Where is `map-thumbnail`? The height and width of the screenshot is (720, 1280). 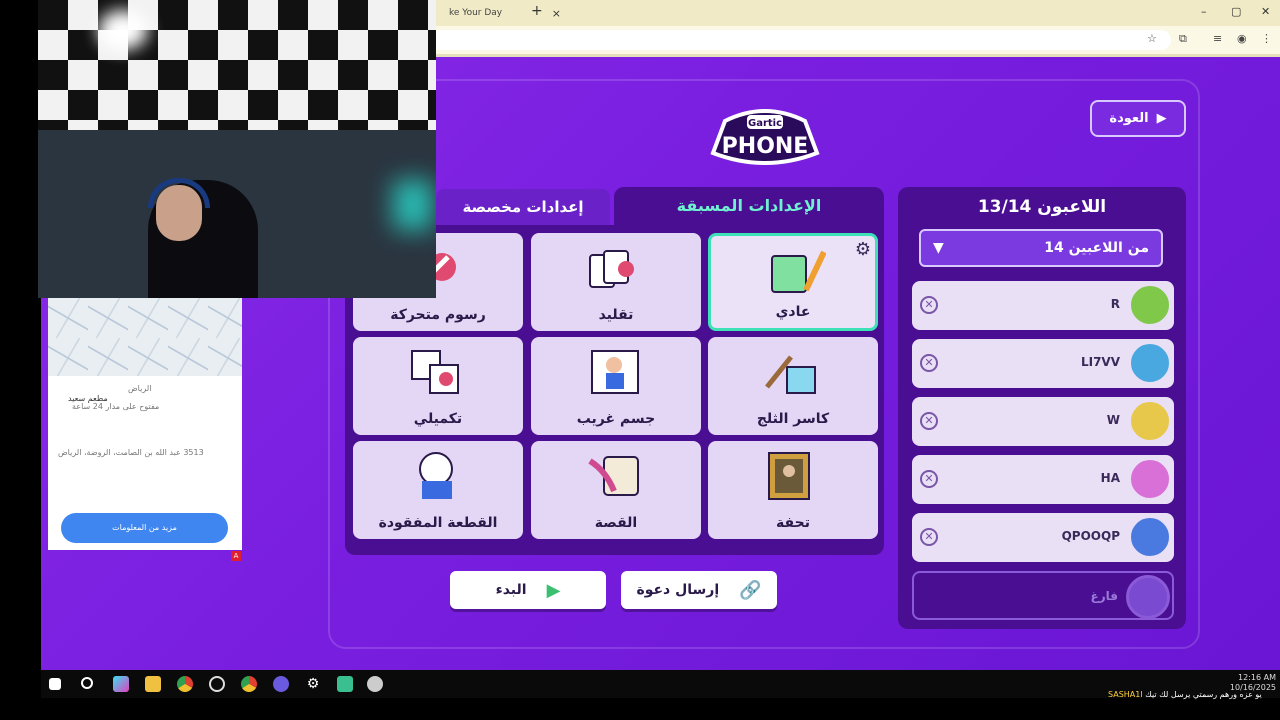 map-thumbnail is located at coordinates (145, 337).